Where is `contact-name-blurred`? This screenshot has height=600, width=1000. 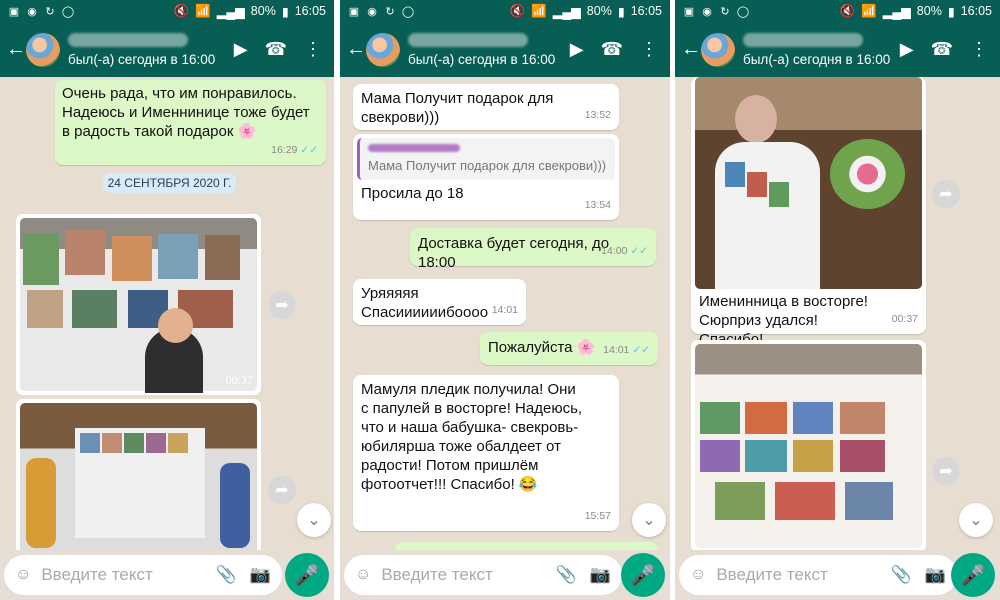
contact-name-blurred is located at coordinates (803, 39).